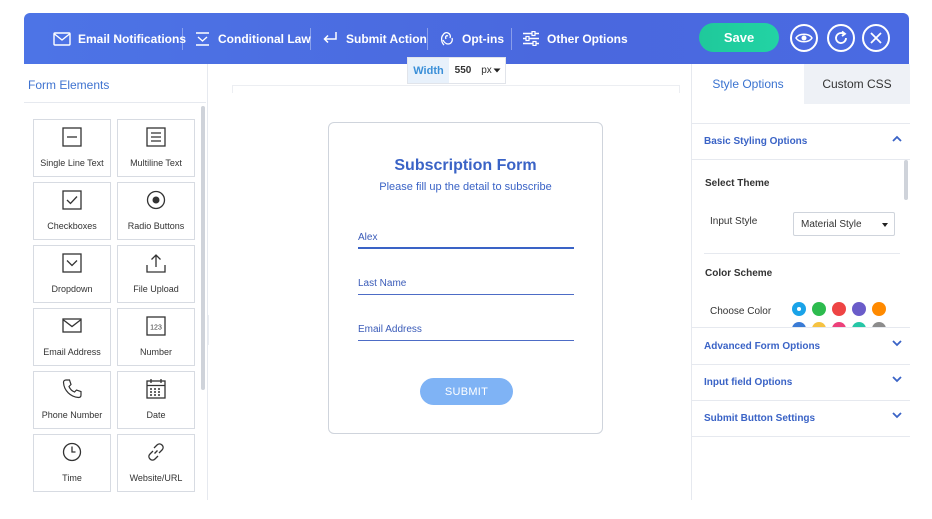 The height and width of the screenshot is (519, 932). I want to click on element-label: Radio Buttons, so click(156, 226).